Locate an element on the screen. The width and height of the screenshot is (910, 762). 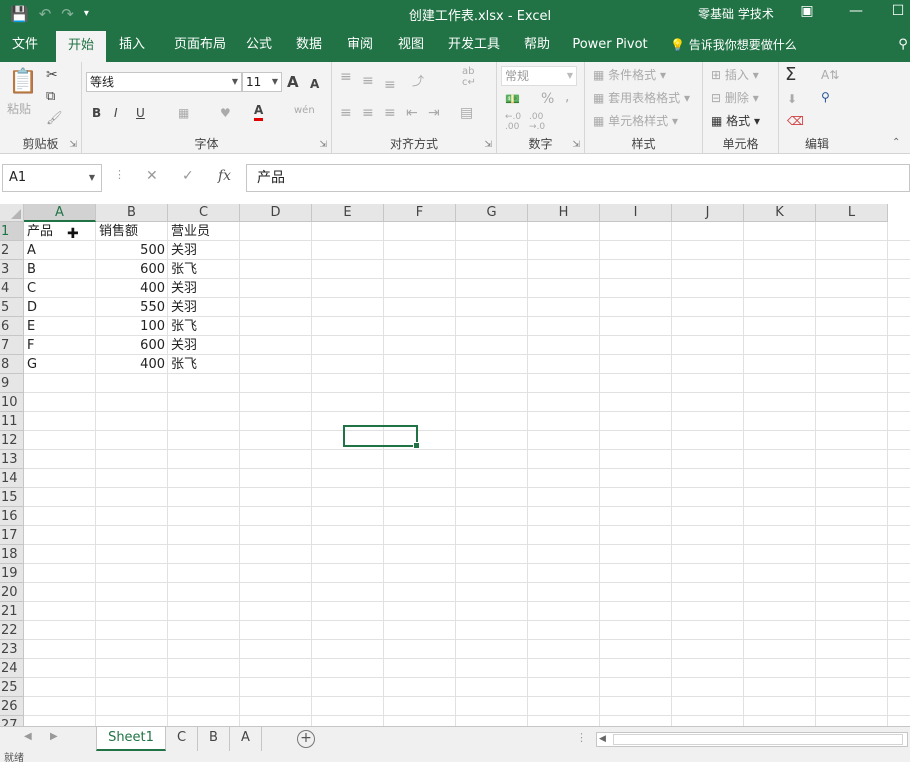
save-icon: 💾 is located at coordinates (19, 14).